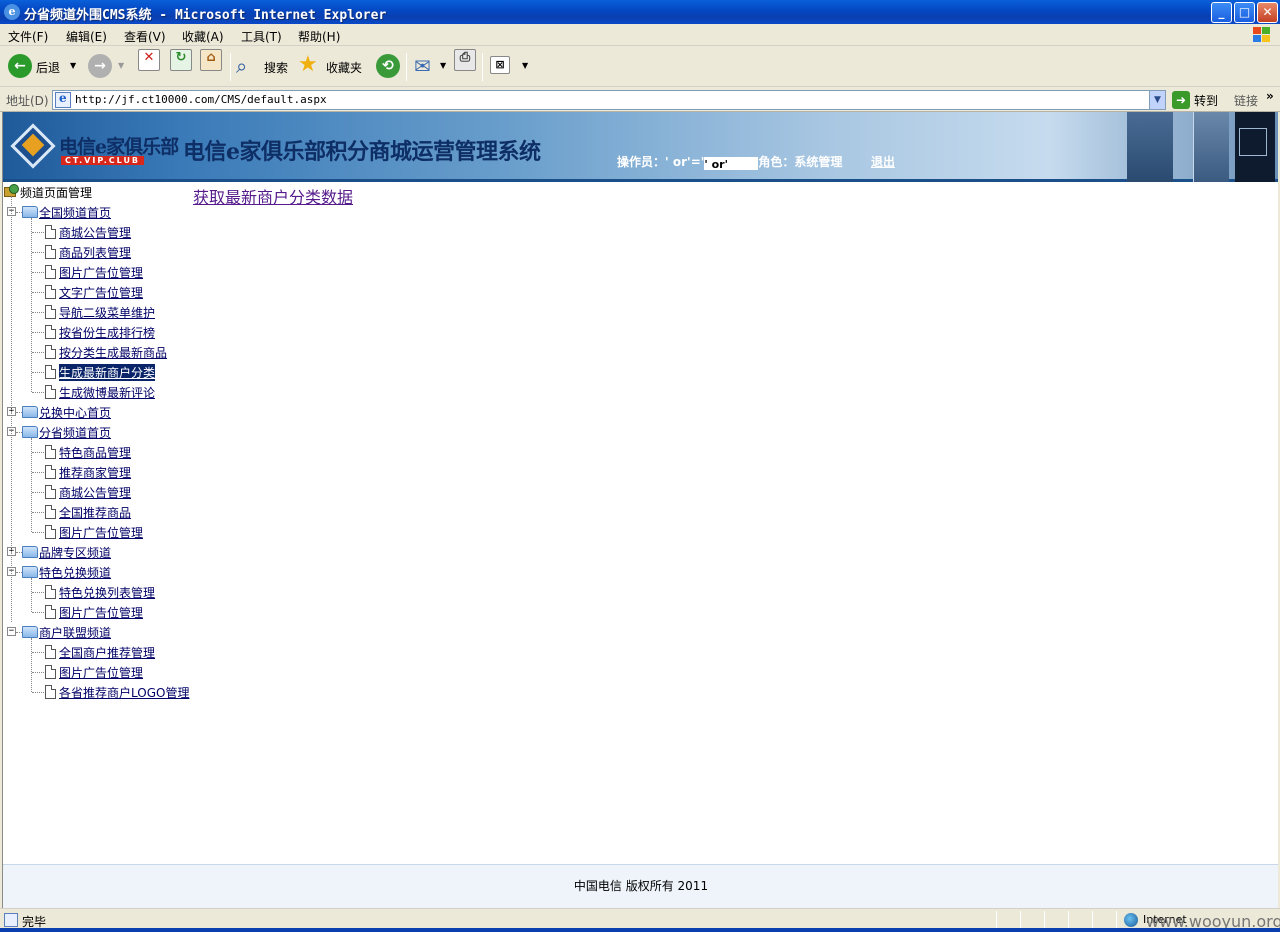 The image size is (1280, 932). I want to click on stop-icon: ✕, so click(149, 60).